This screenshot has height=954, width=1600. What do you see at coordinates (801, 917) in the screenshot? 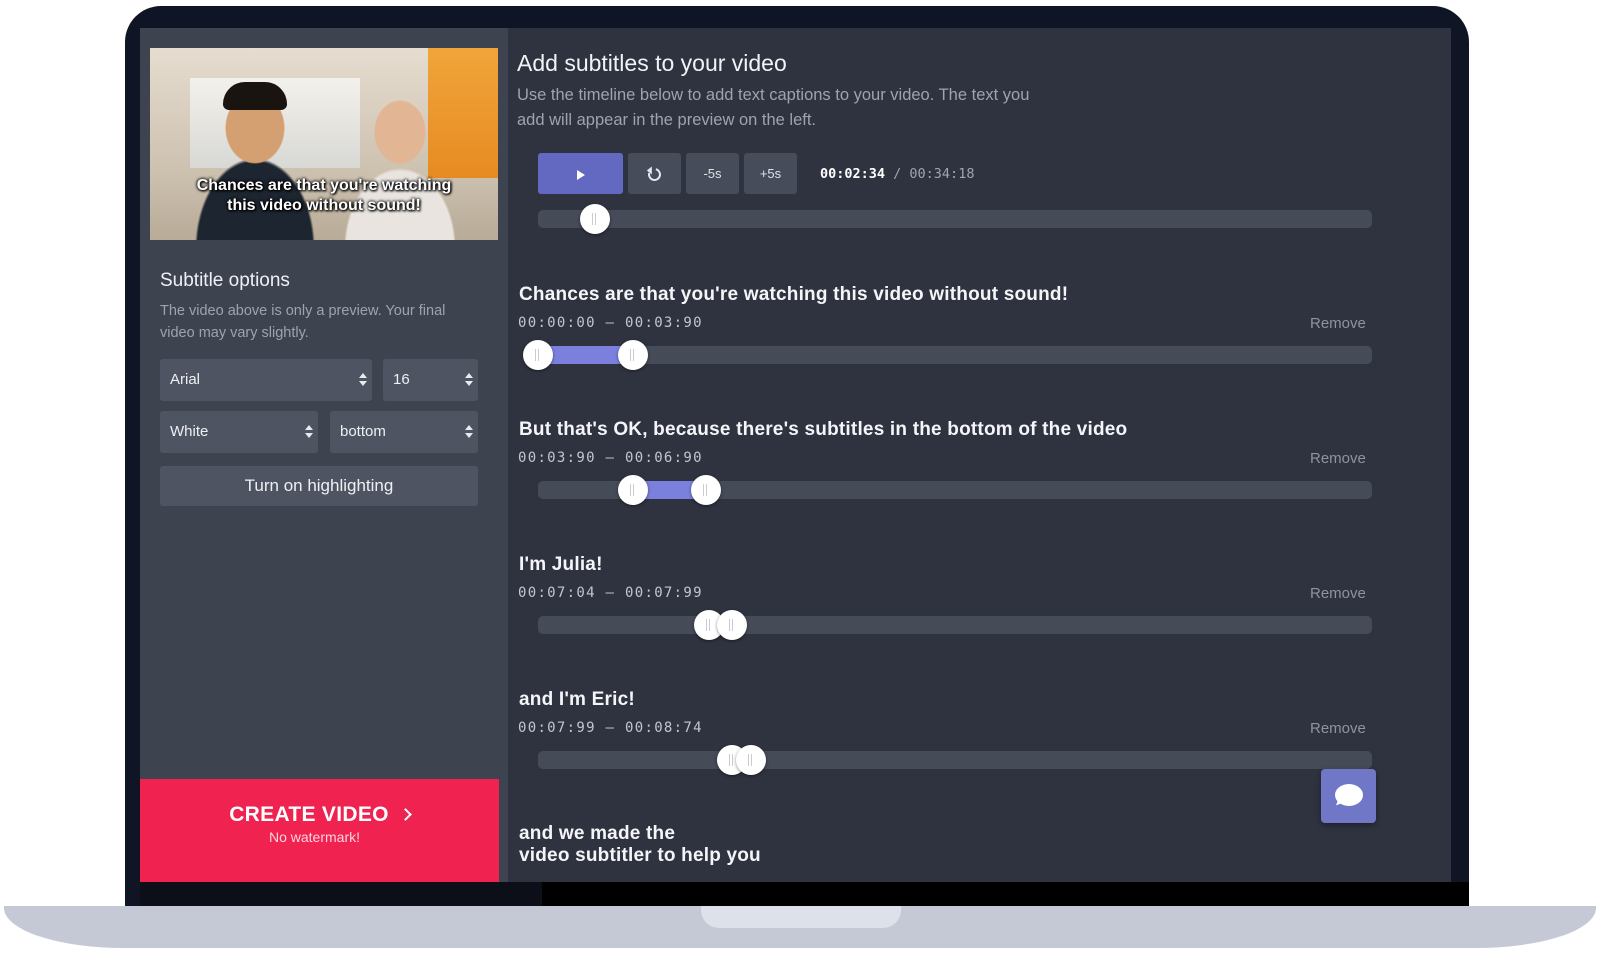
I see `laptop-notch` at bounding box center [801, 917].